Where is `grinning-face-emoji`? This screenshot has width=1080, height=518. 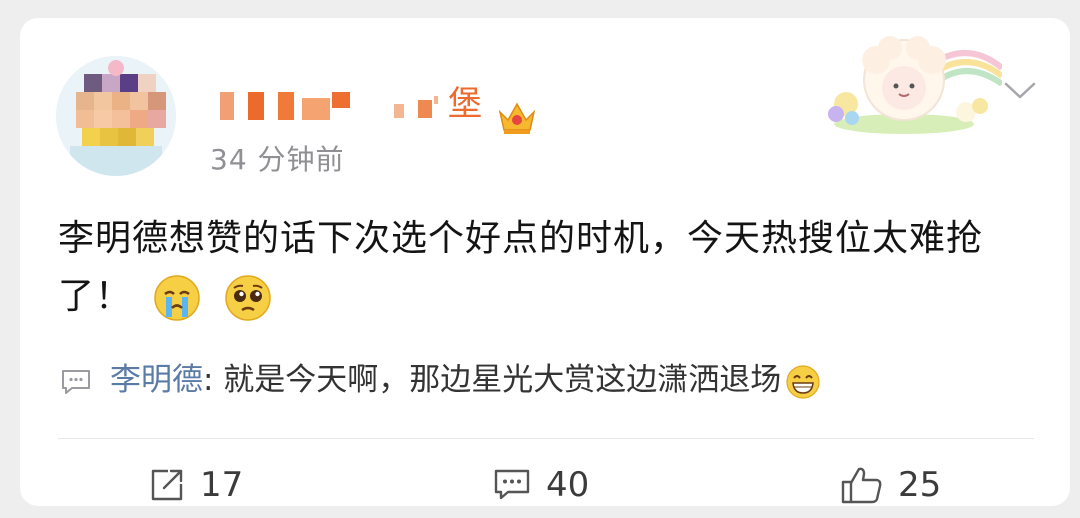 grinning-face-emoji is located at coordinates (803, 381).